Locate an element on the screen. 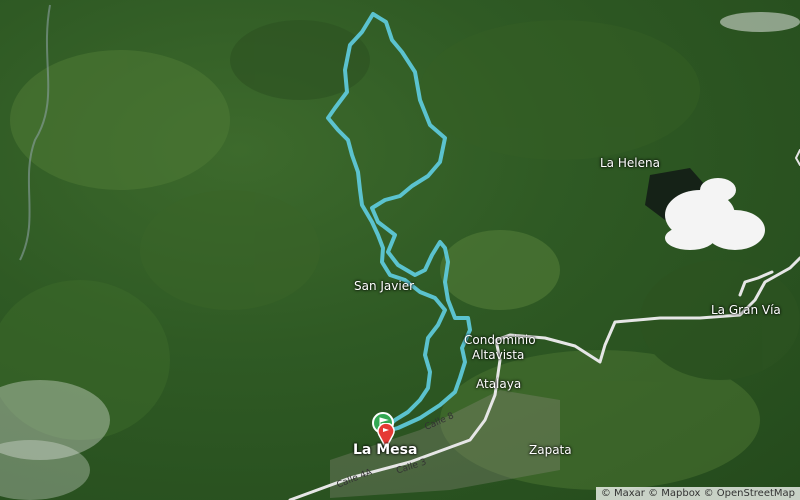 The image size is (800, 500). place-label-altavista: Altavista is located at coordinates (498, 355).